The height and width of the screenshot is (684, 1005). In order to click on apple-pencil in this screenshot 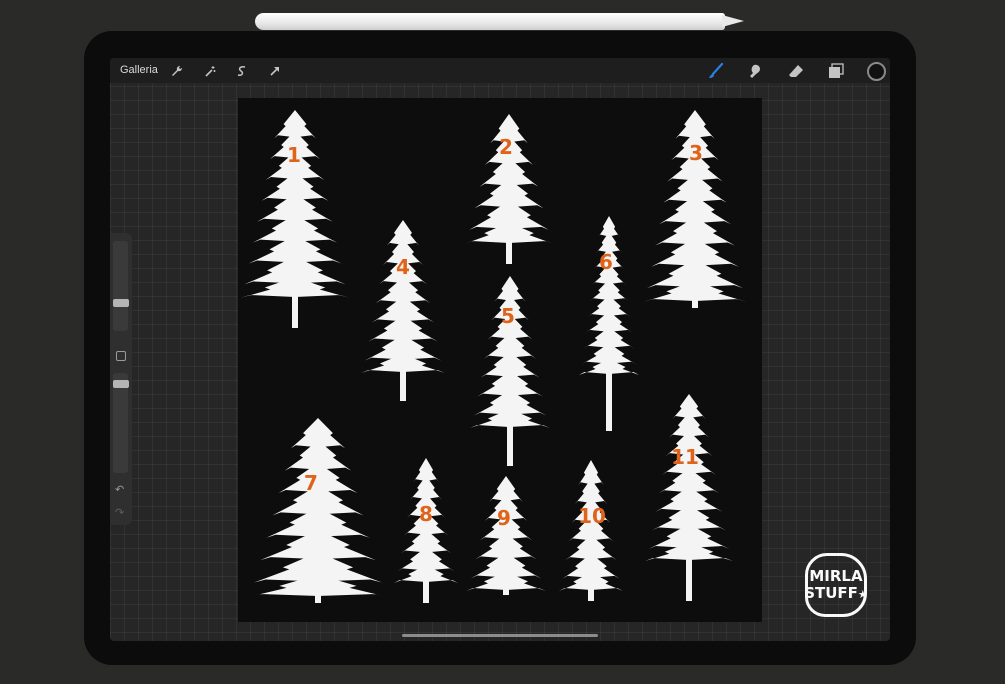, I will do `click(490, 21)`.